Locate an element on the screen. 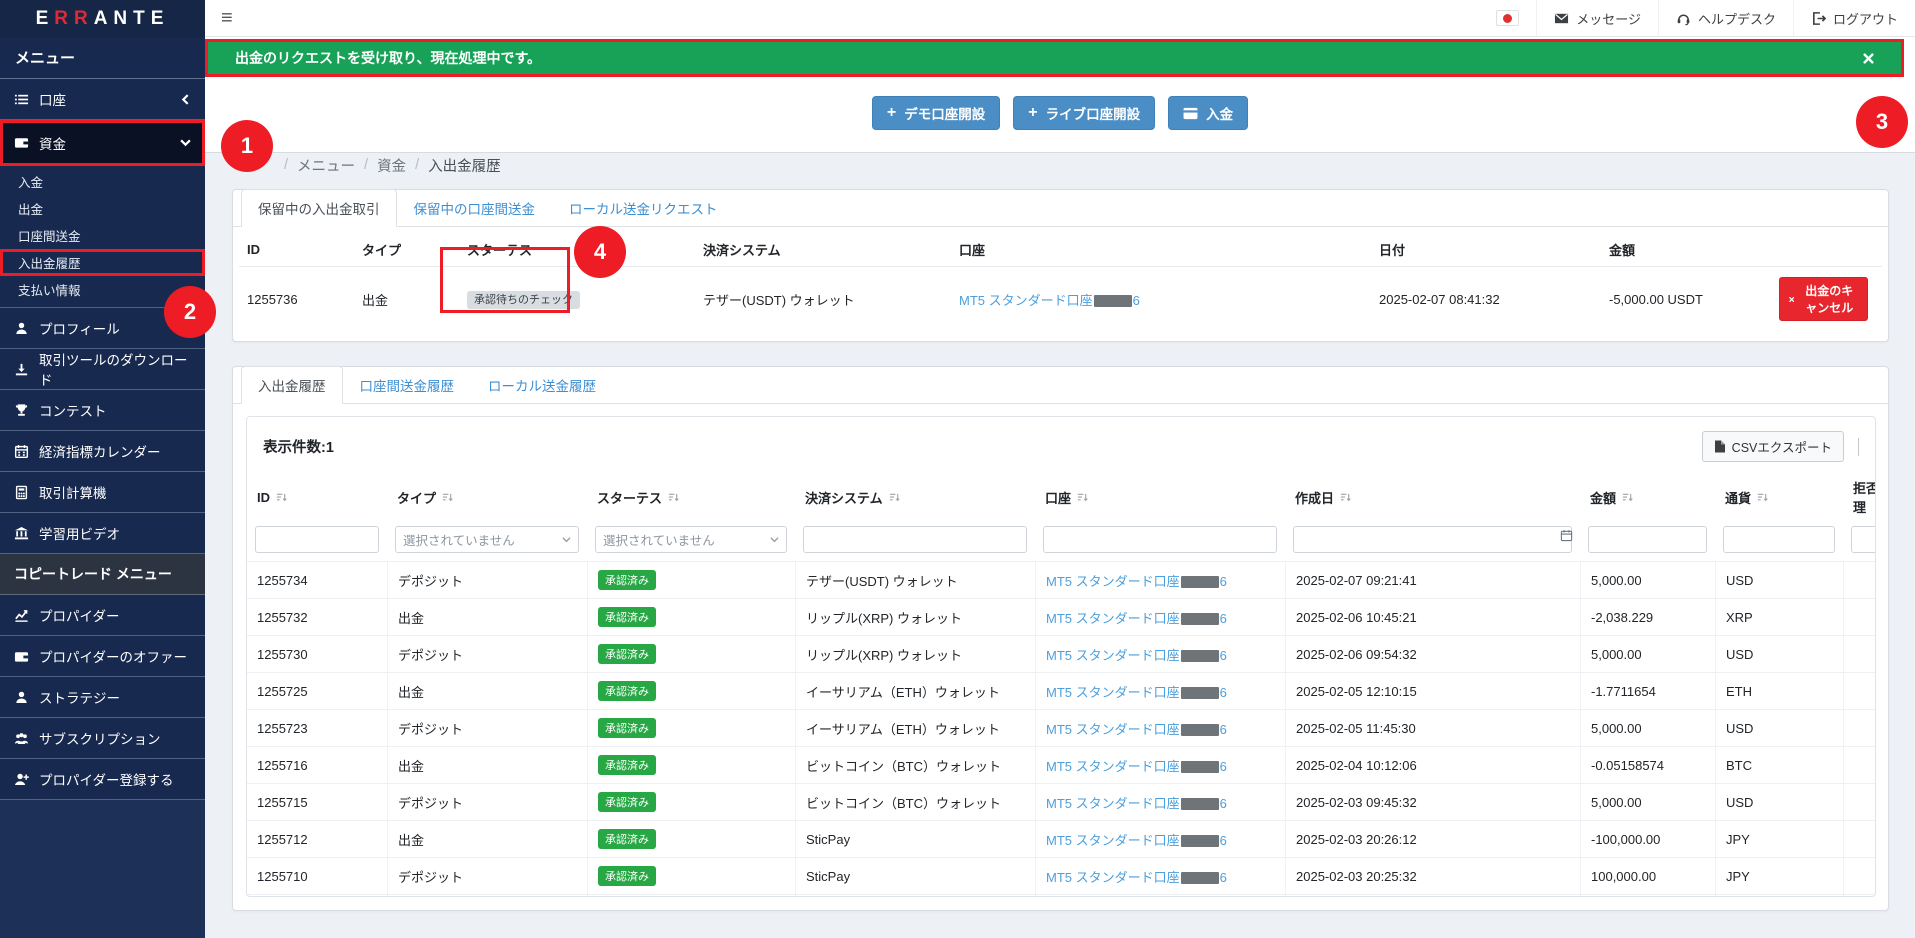 The image size is (1915, 938). sidebar-item-calculator: 取引計算機 is located at coordinates (102, 492).